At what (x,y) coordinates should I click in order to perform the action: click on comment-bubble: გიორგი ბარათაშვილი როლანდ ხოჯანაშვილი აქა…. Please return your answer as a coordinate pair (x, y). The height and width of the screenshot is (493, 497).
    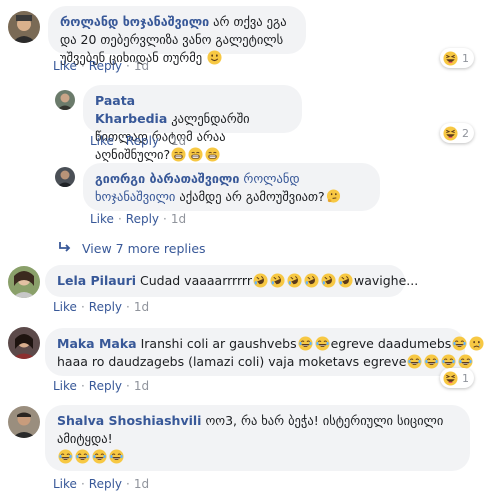
    Looking at the image, I should click on (231, 187).